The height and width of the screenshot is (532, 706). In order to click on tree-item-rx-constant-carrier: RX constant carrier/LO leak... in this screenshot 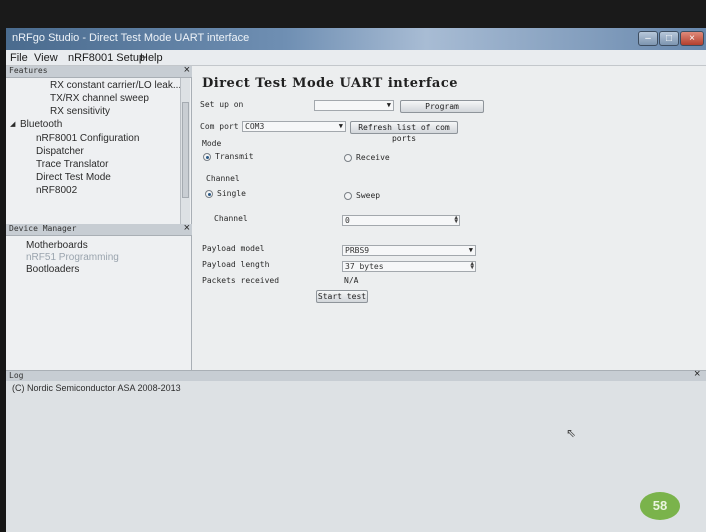, I will do `click(115, 85)`.